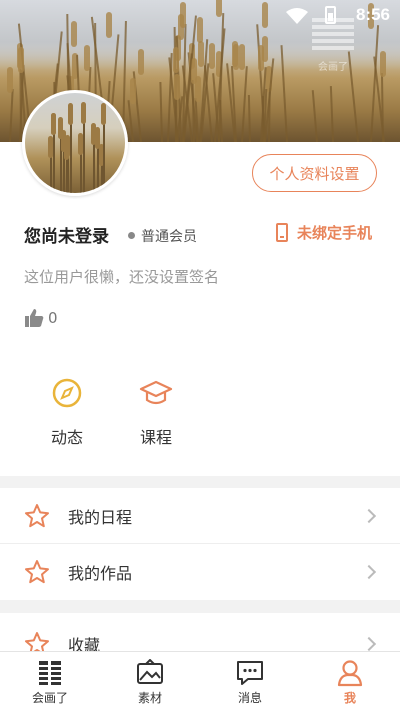 The height and width of the screenshot is (711, 400). I want to click on bind-phone-link: 未绑定手机, so click(324, 232).